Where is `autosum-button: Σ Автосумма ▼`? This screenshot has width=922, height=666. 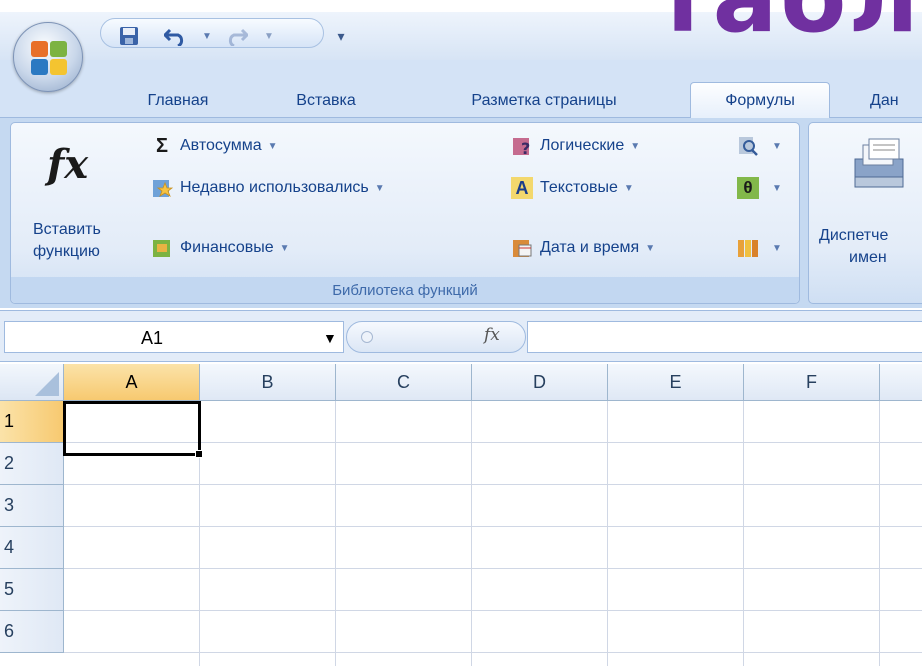 autosum-button: Σ Автосумма ▼ is located at coordinates (214, 146).